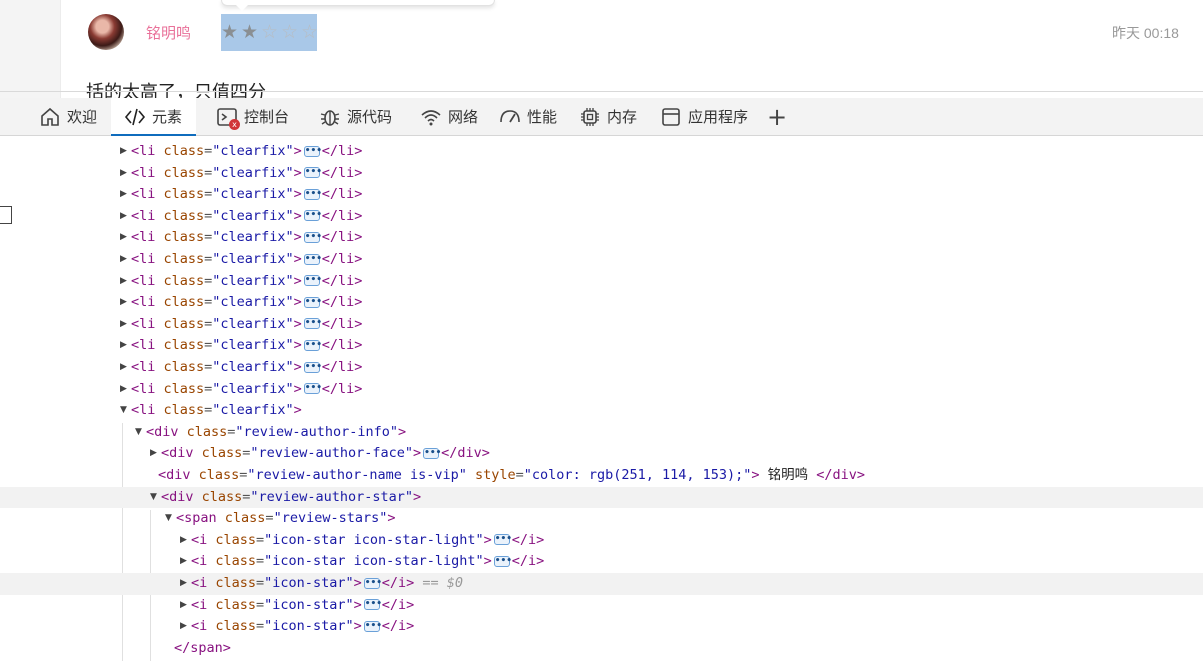 The width and height of the screenshot is (1203, 661). I want to click on tab-network: 网络, so click(448, 116).